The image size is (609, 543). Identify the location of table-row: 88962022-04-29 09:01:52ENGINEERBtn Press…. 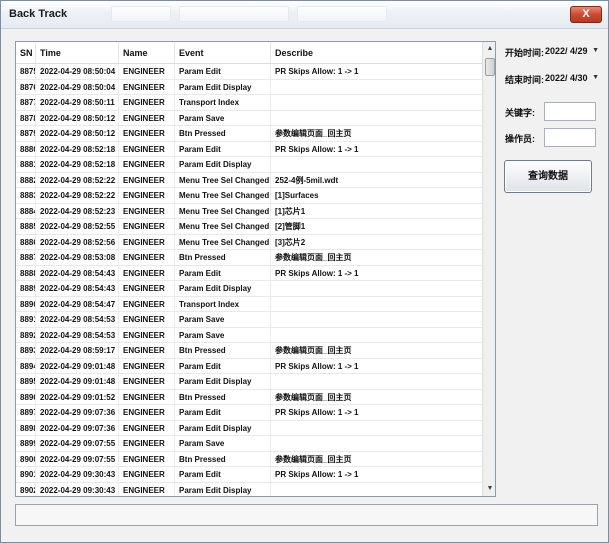
(249, 397).